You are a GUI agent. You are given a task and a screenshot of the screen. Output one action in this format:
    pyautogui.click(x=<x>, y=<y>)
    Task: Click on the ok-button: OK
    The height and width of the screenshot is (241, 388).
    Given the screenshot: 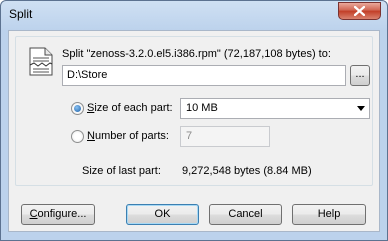 What is the action you would take?
    pyautogui.click(x=162, y=214)
    